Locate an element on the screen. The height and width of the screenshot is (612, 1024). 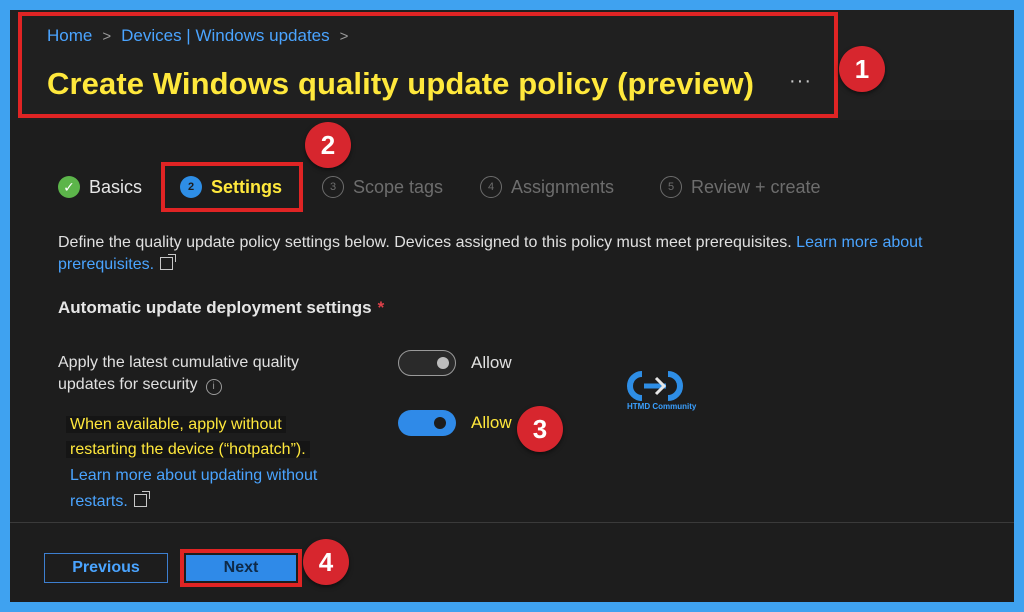
callout-1: 1 is located at coordinates (862, 69).